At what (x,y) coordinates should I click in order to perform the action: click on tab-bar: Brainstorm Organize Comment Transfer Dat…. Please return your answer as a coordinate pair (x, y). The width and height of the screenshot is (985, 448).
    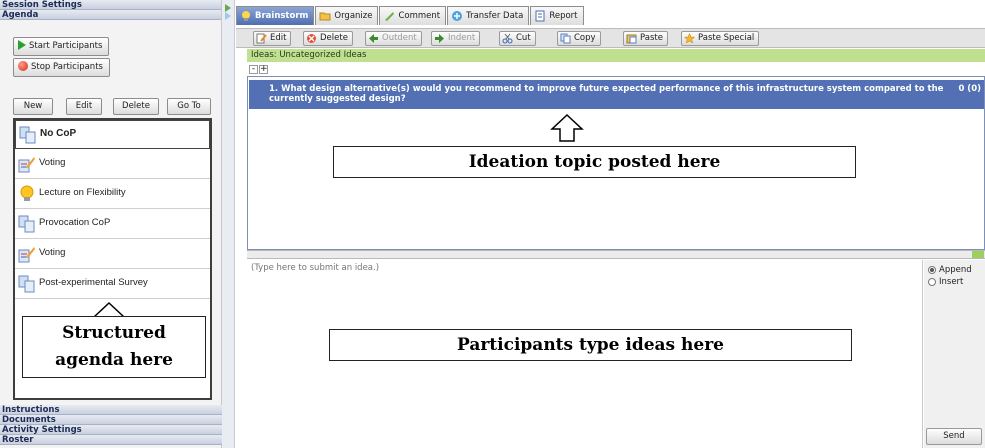
    Looking at the image, I should click on (410, 16).